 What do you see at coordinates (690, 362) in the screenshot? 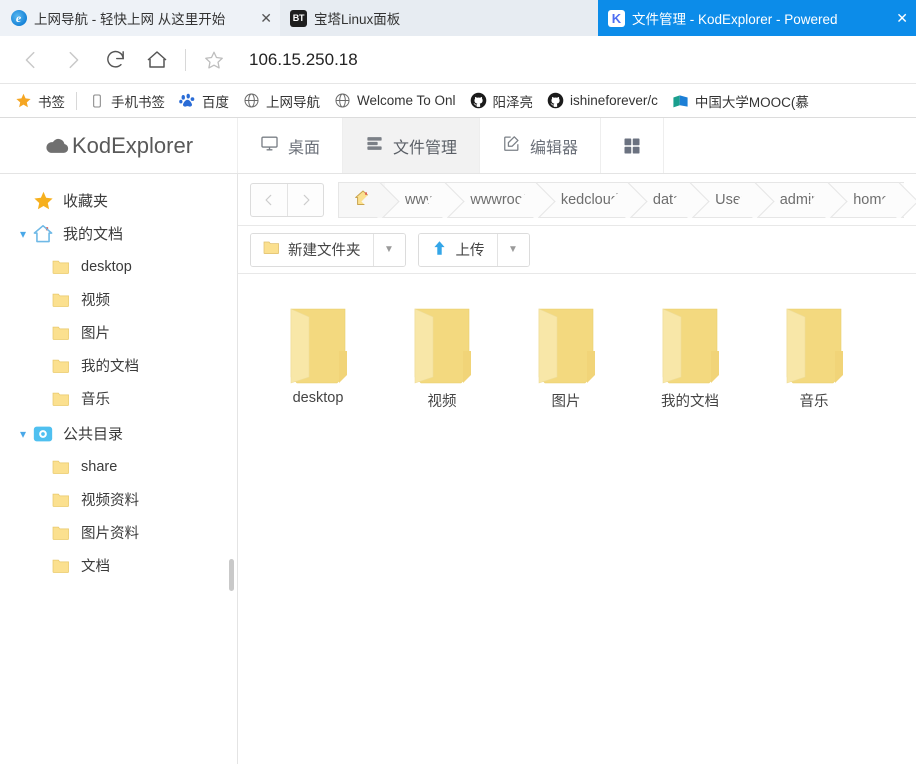
I see `file-item: 我的文档` at bounding box center [690, 362].